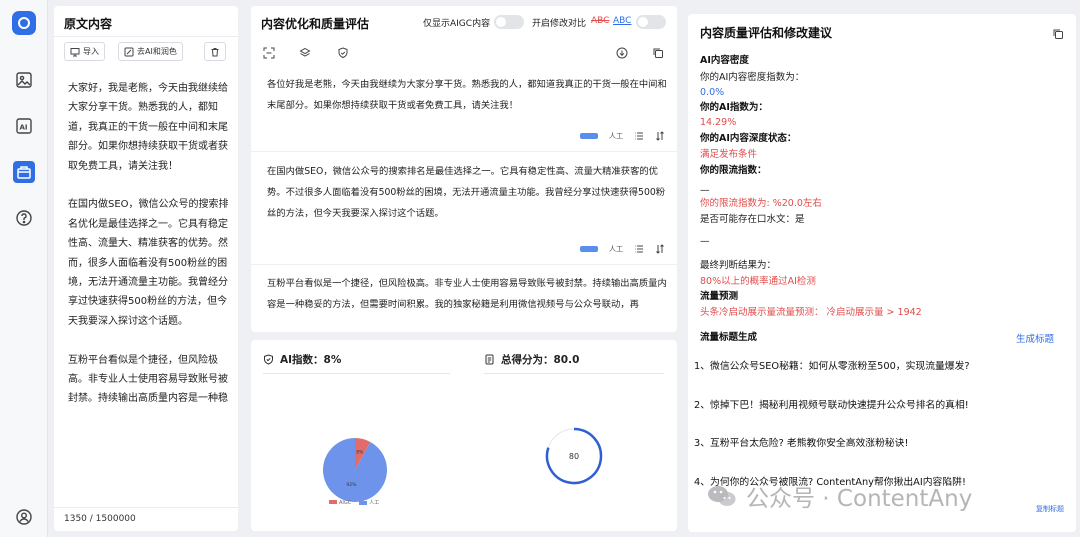 This screenshot has height=537, width=1080. What do you see at coordinates (268, 359) in the screenshot?
I see `shield-check-icon` at bounding box center [268, 359].